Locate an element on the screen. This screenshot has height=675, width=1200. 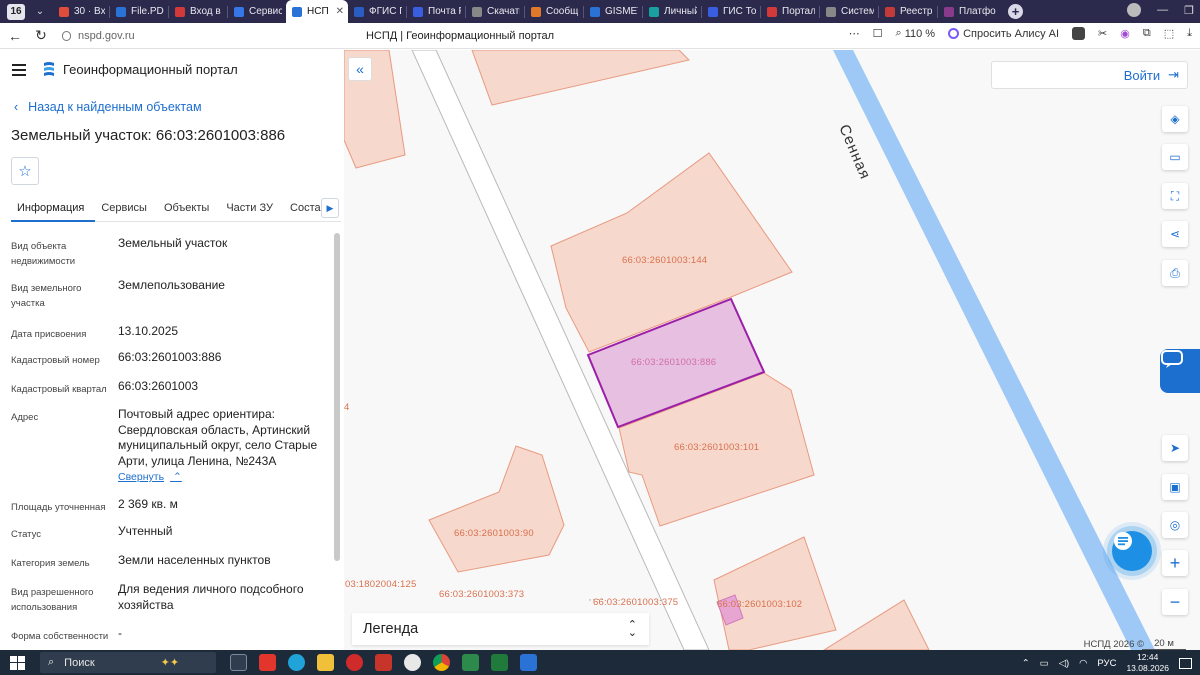
task-view-icon is located at coordinates (238, 662).